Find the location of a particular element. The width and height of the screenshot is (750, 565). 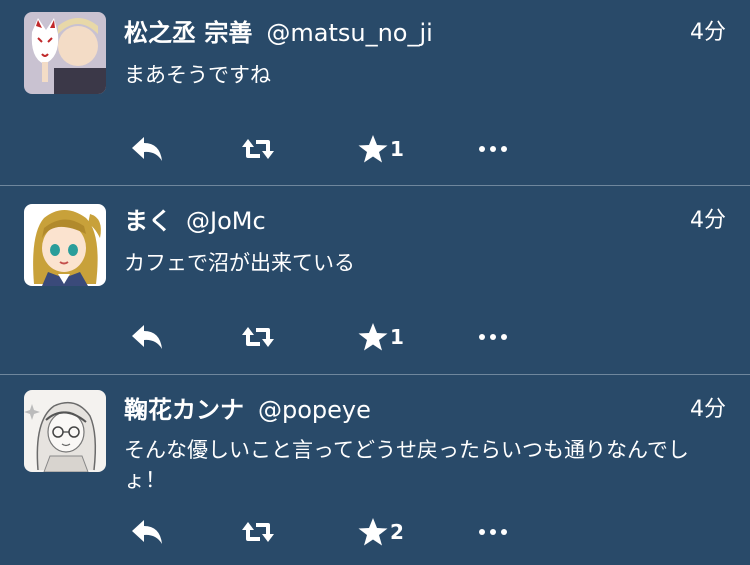

avatar-sketch-icon is located at coordinates (65, 431).